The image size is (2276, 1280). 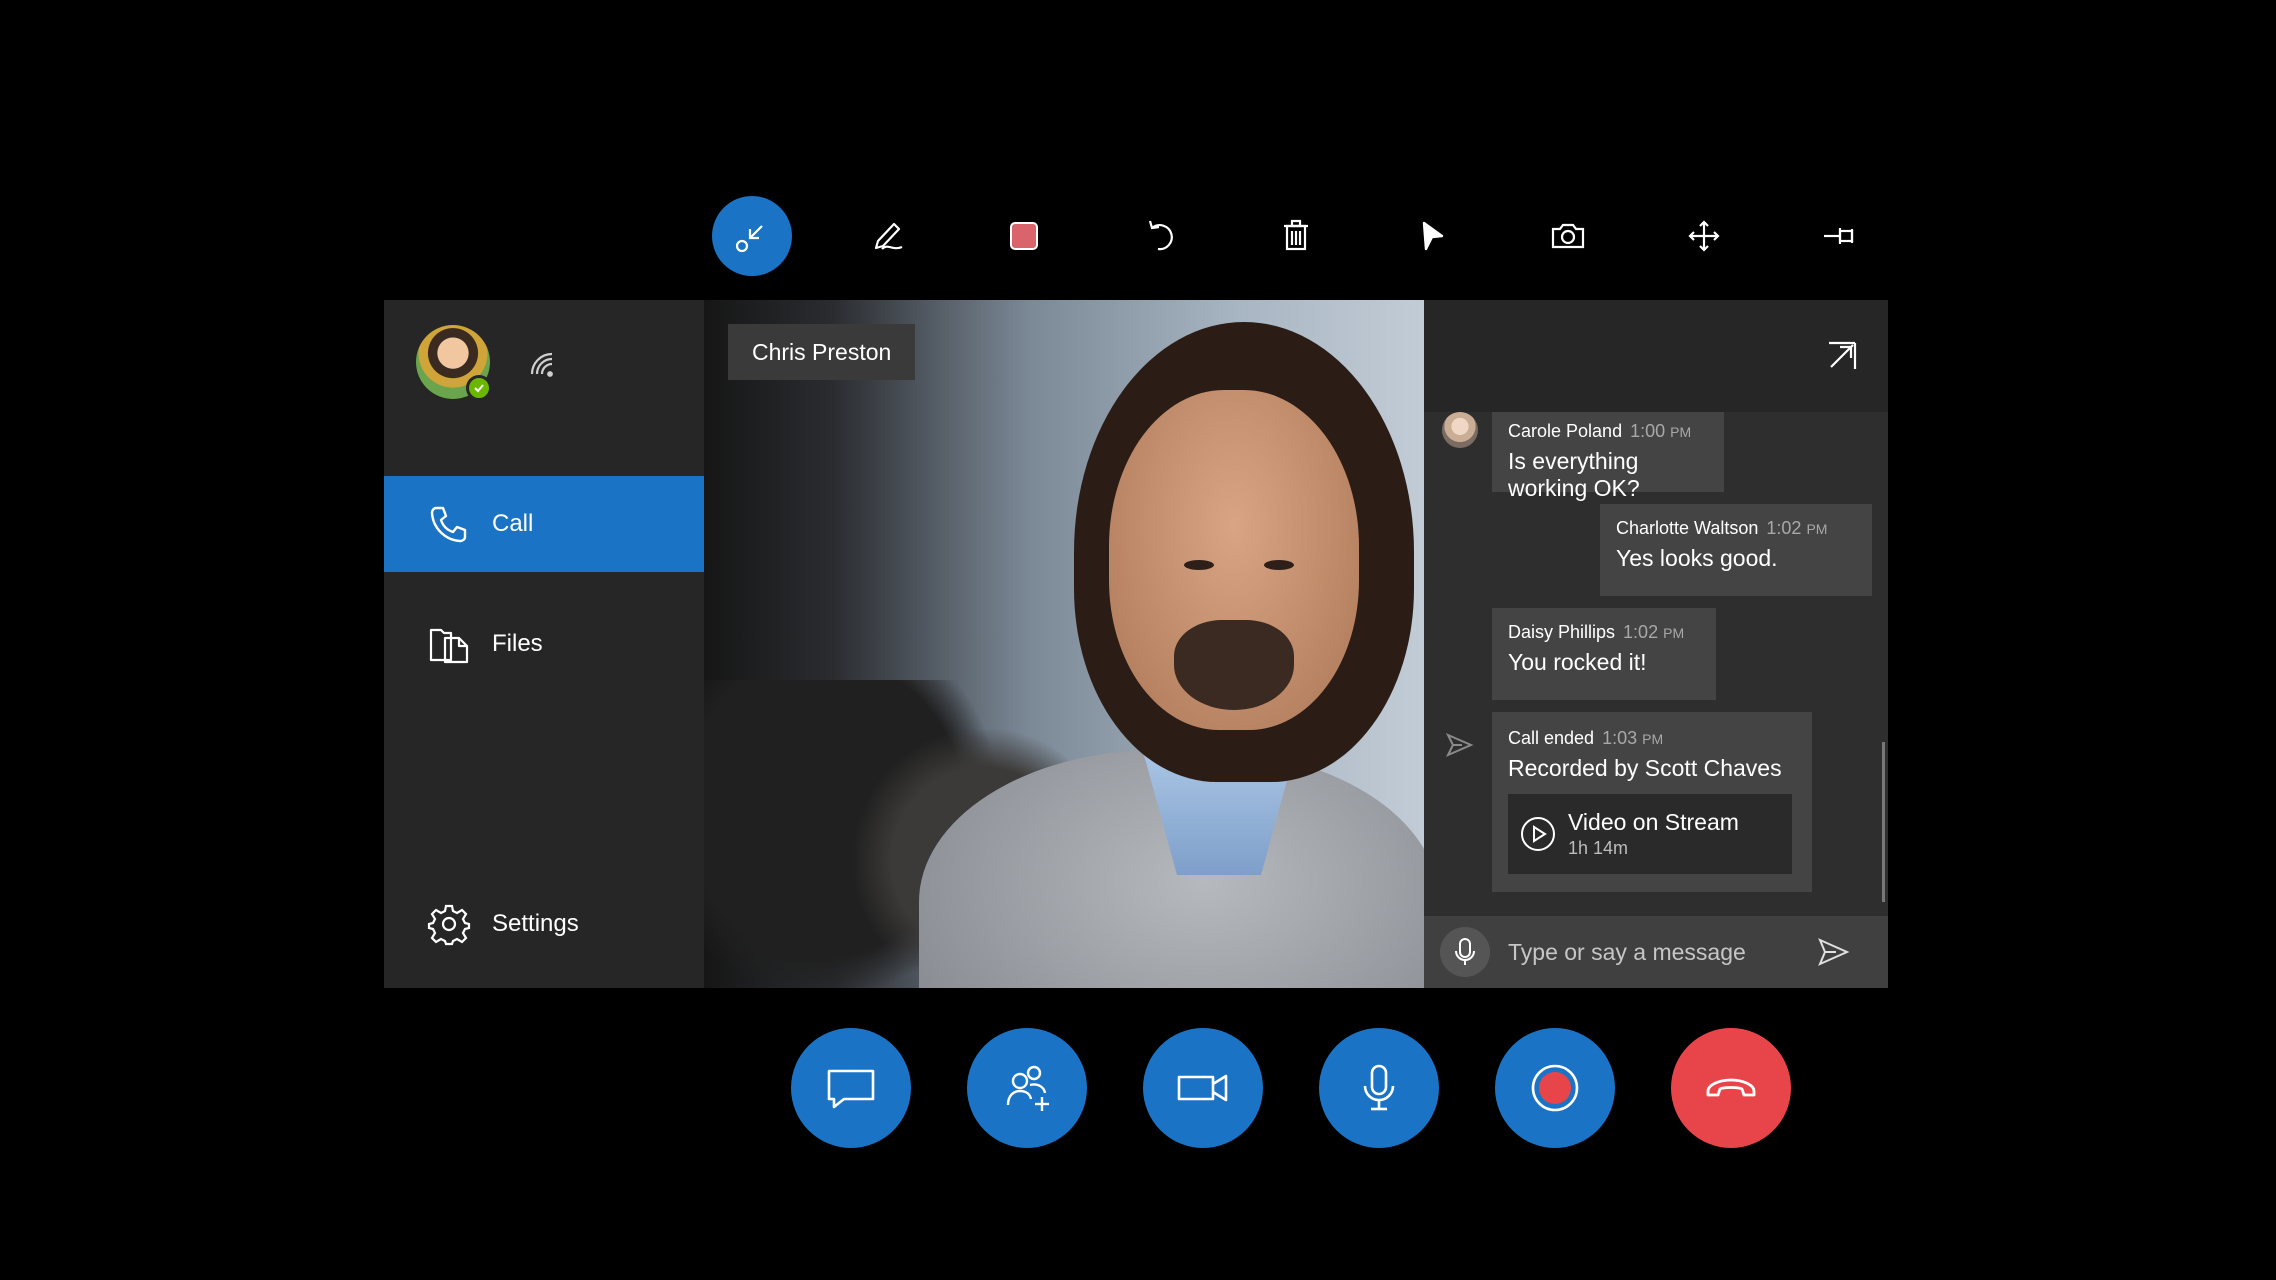 I want to click on popout-button, so click(x=1842, y=356).